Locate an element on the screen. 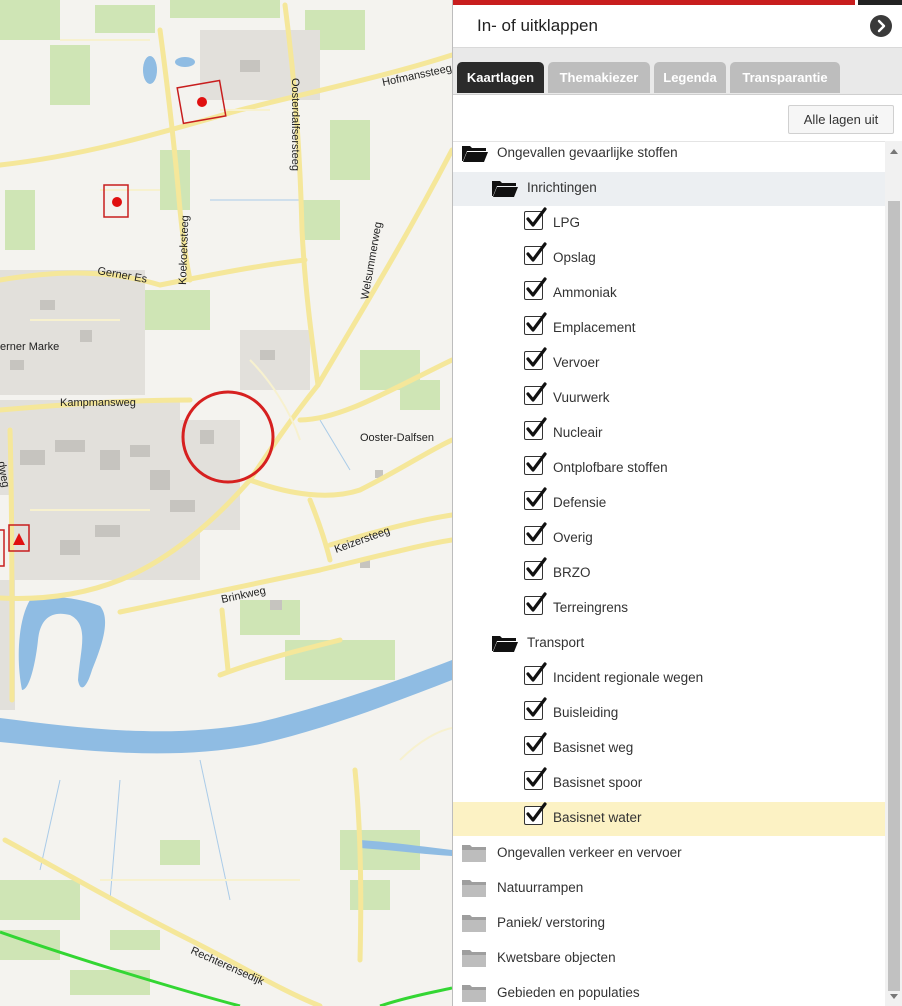  layer-item: Basisnet water is located at coordinates (669, 819).